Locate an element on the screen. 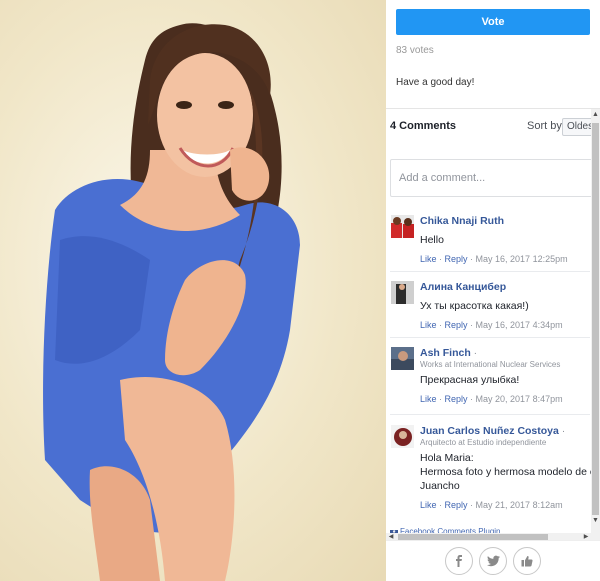 The width and height of the screenshot is (600, 581). scroll-left-icon: ◀ is located at coordinates (391, 536).